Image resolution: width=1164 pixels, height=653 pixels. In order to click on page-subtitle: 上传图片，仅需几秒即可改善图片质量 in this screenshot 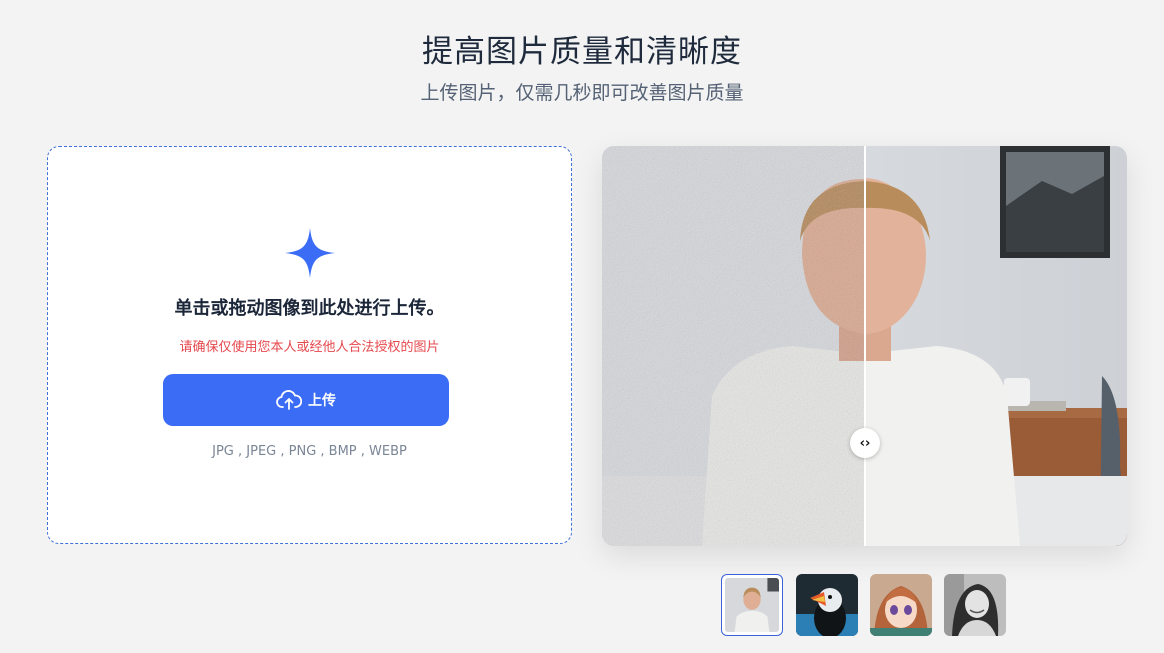, I will do `click(582, 93)`.